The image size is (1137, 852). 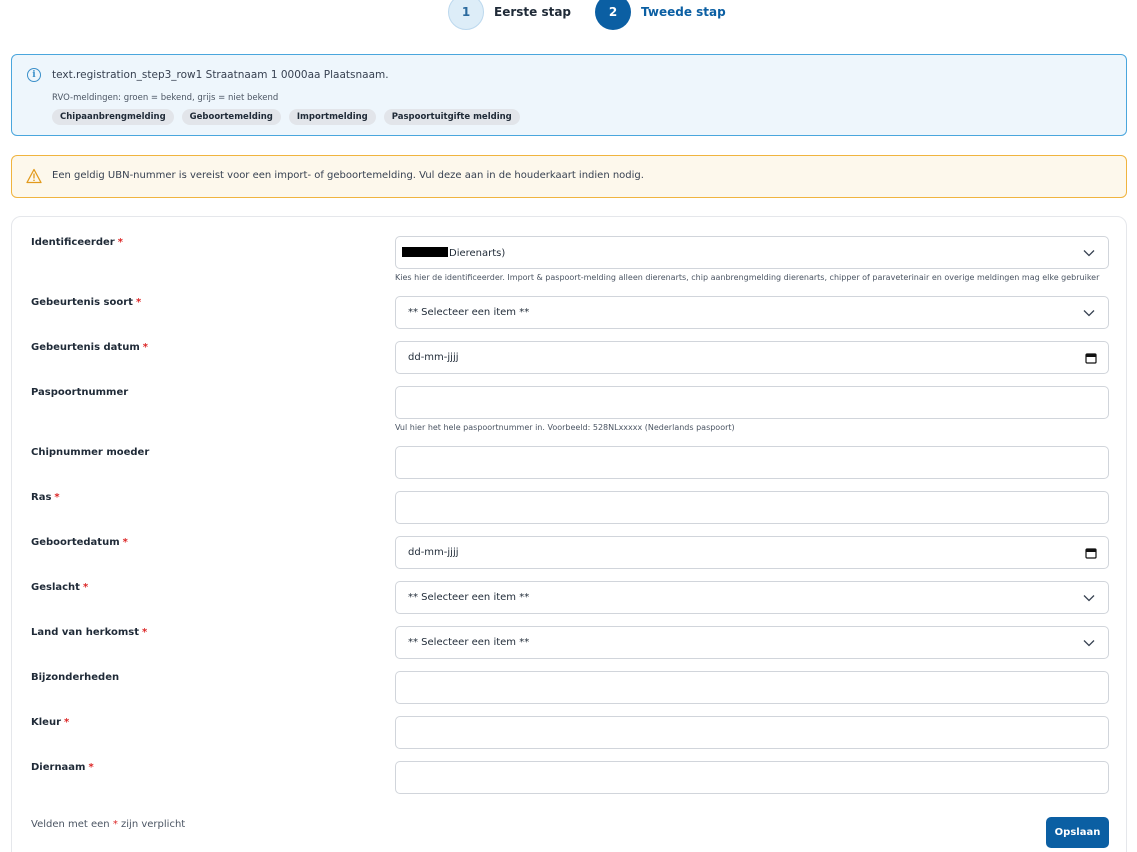 What do you see at coordinates (469, 312) in the screenshot?
I see `gebeurtenis-soort-value: ** Selecteer een item **` at bounding box center [469, 312].